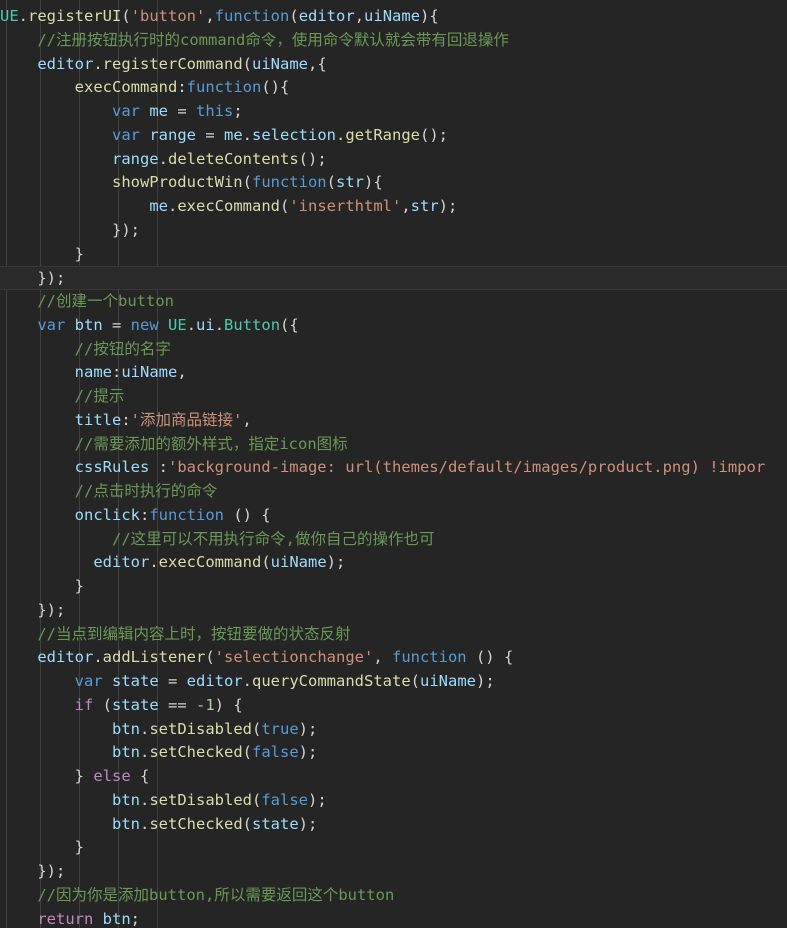 This screenshot has height=928, width=787. Describe the element at coordinates (393, 635) in the screenshot. I see `code-line: //当点到编辑内容上时，按钮要做的状态反射` at that location.